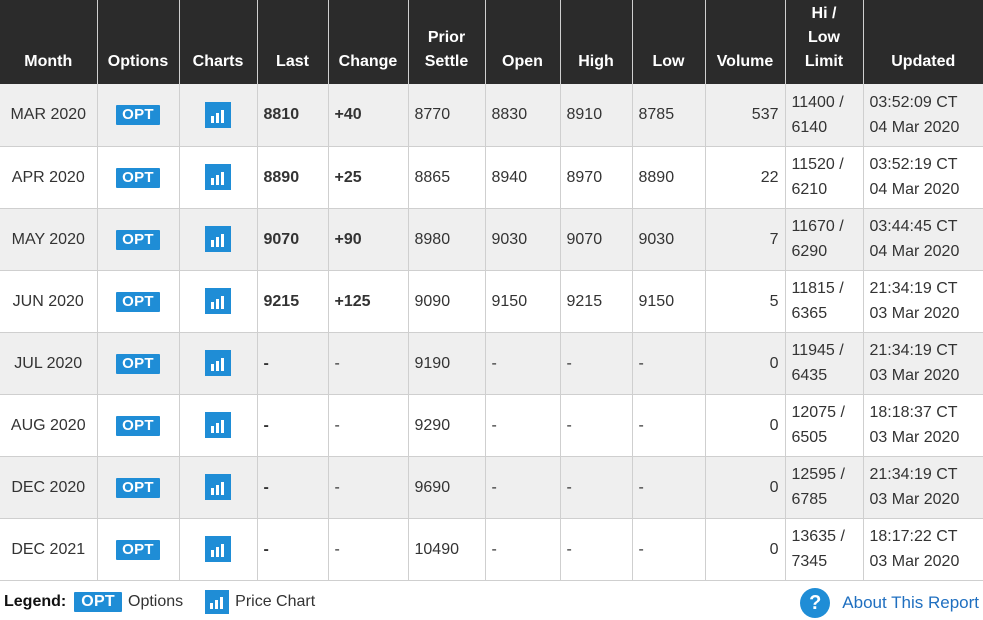  Describe the element at coordinates (923, 42) in the screenshot. I see `header-updated: Updated` at that location.